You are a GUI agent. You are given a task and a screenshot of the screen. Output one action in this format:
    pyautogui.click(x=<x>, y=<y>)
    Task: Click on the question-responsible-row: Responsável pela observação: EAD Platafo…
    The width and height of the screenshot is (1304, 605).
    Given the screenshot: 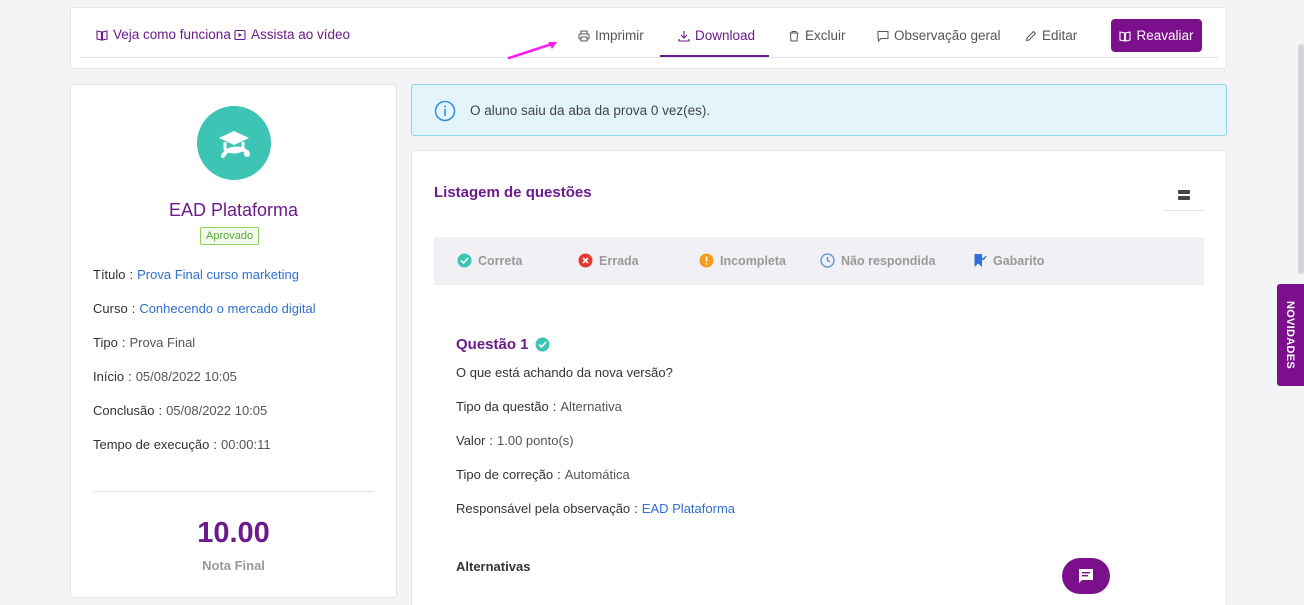 What is the action you would take?
    pyautogui.click(x=595, y=508)
    